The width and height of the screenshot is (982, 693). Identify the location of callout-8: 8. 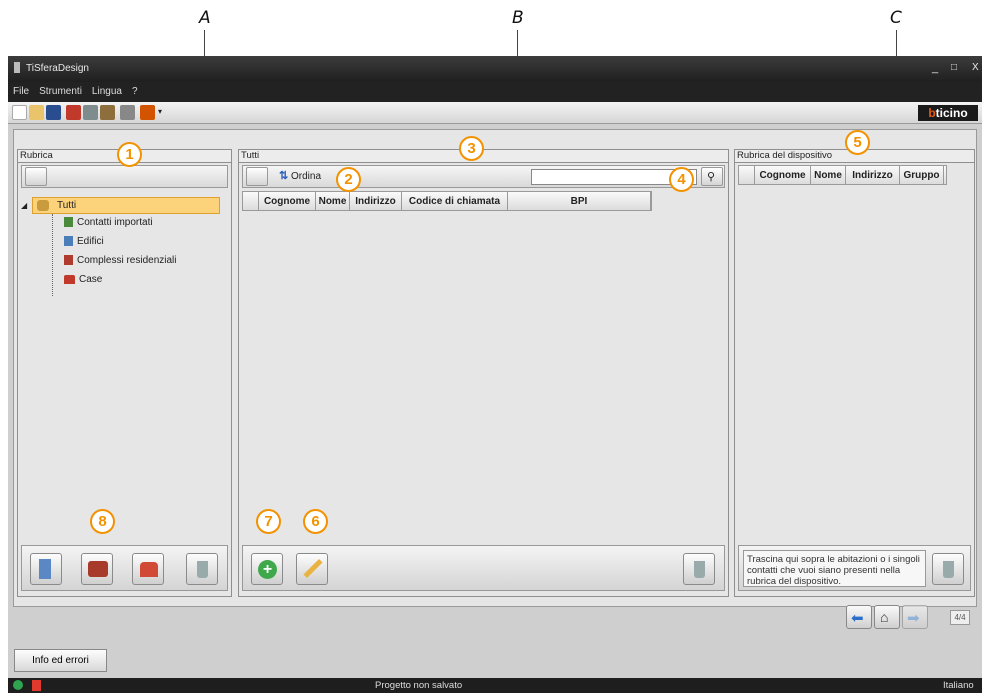
(102, 521).